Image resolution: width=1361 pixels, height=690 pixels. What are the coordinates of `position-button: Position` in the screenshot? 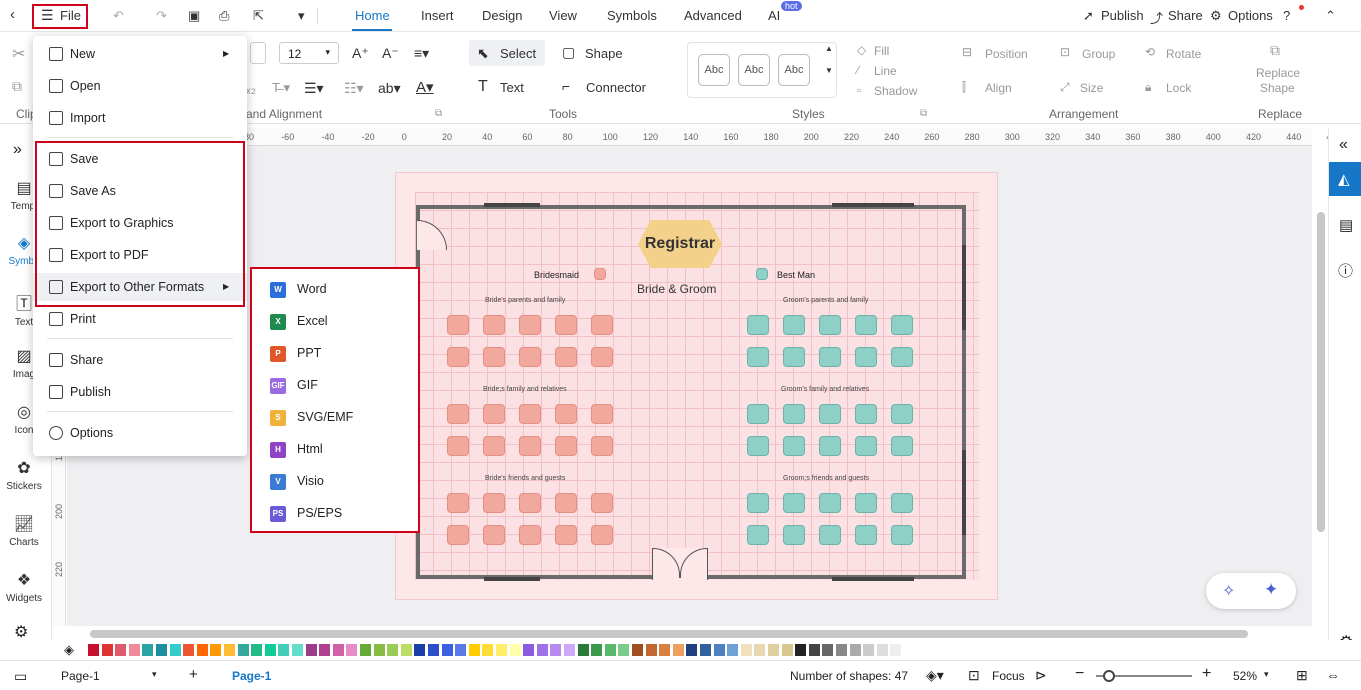 It's located at (1006, 54).